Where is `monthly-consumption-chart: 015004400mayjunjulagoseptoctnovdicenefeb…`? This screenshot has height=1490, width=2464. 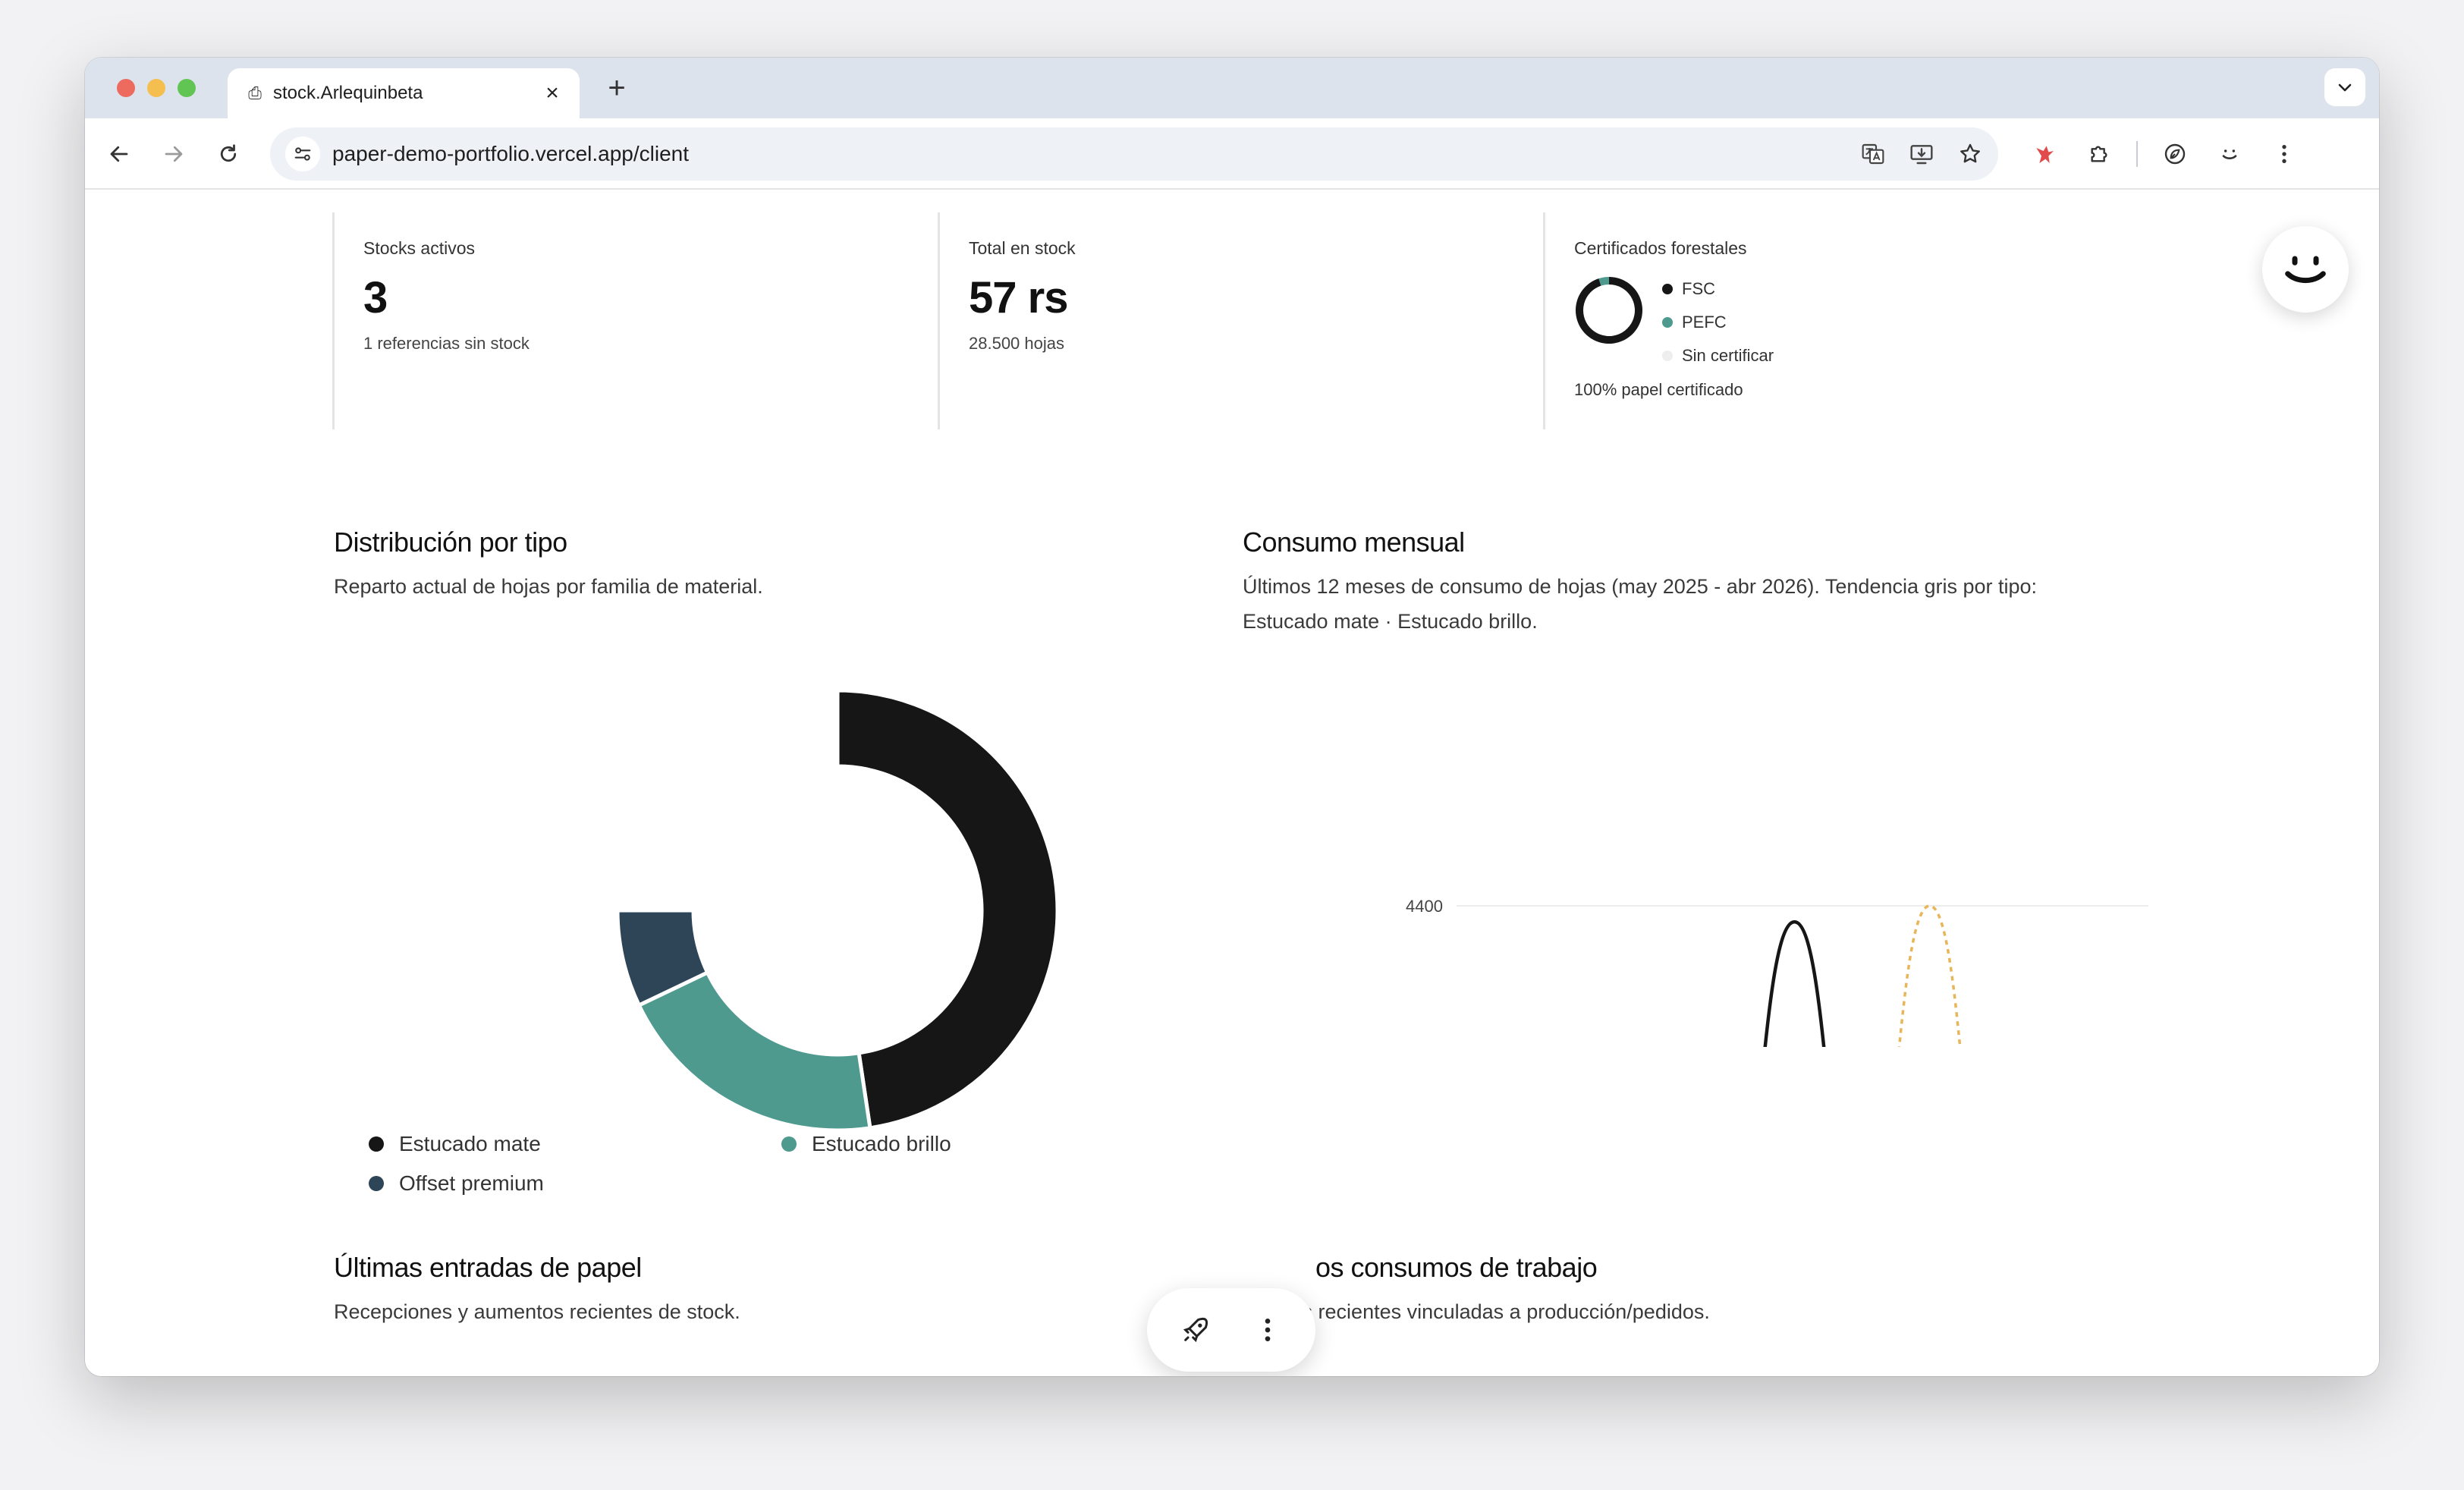 monthly-consumption-chart: 015004400mayjunjulagoseptoctnovdicenefeb… is located at coordinates (1777, 972).